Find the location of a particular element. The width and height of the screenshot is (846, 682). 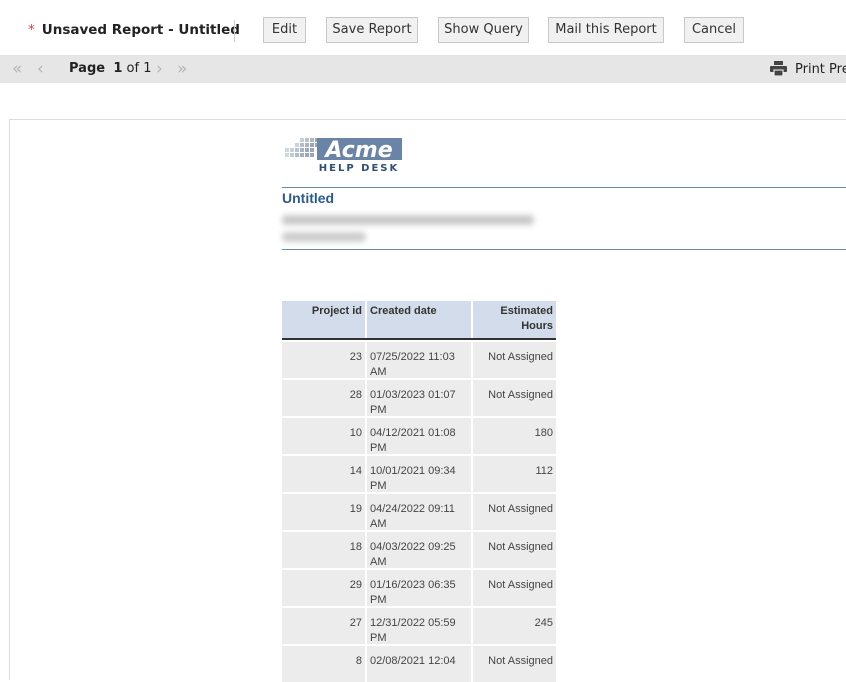

column-header-estimated-hours: Estimated Hours is located at coordinates (514, 319).